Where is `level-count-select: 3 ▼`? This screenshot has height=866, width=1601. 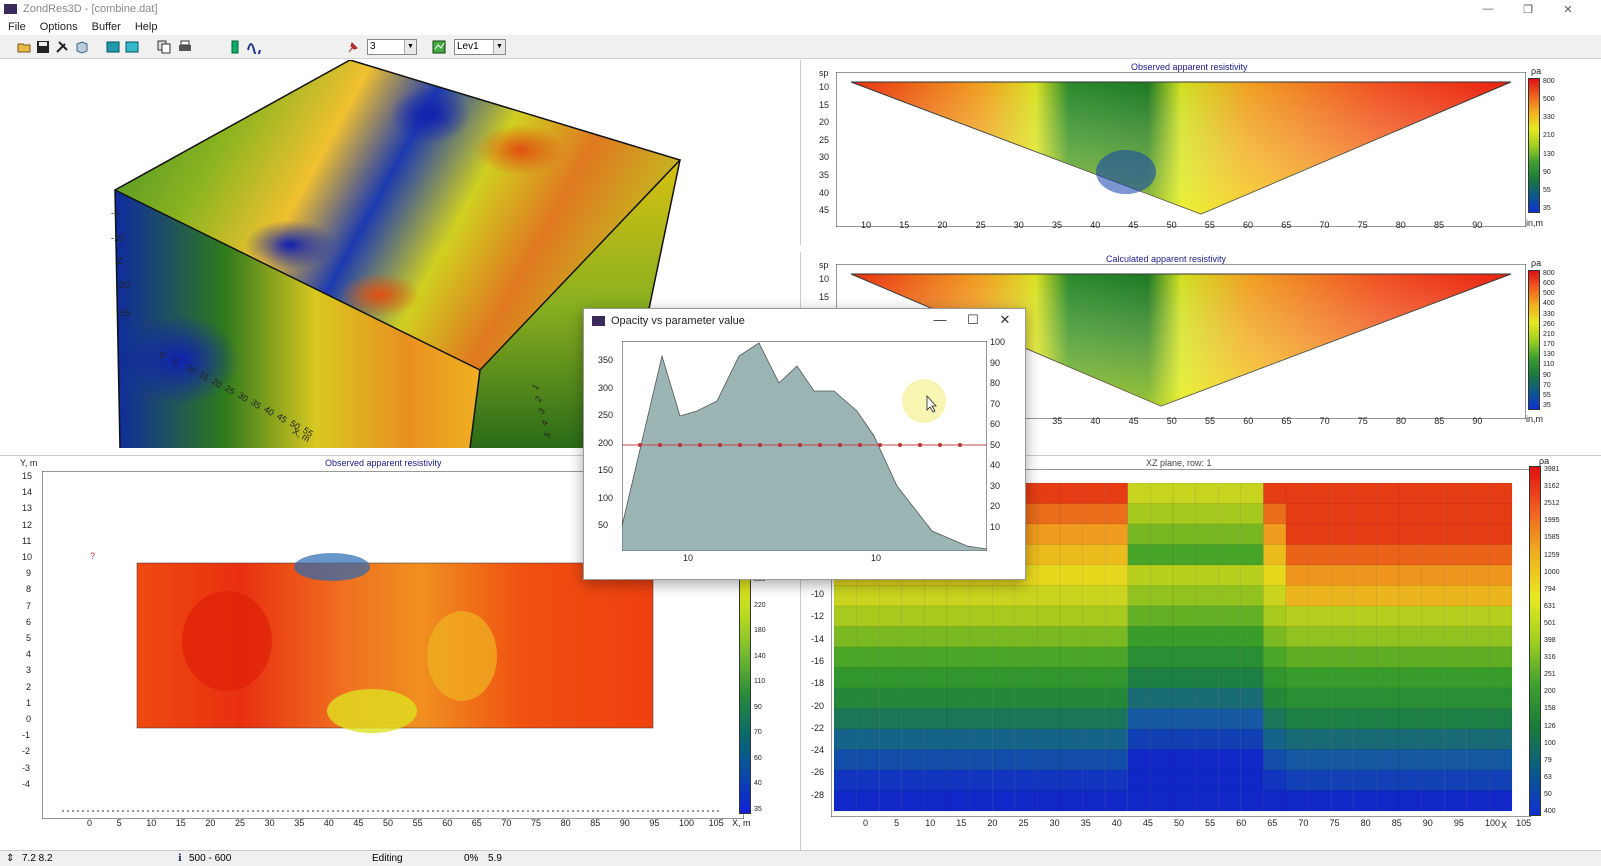 level-count-select: 3 ▼ is located at coordinates (392, 47).